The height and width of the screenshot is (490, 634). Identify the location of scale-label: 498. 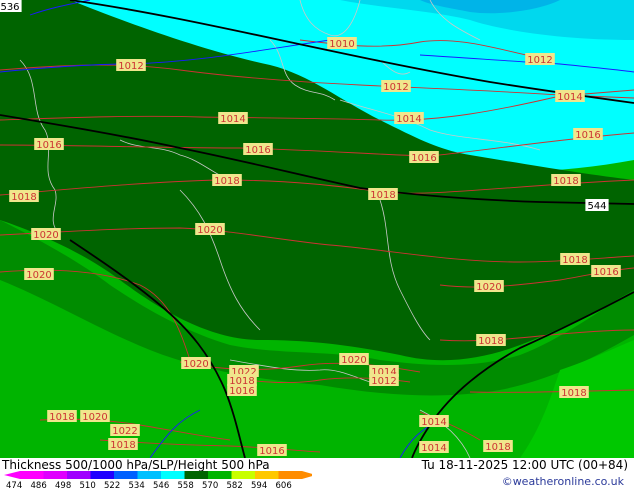
(63, 485).